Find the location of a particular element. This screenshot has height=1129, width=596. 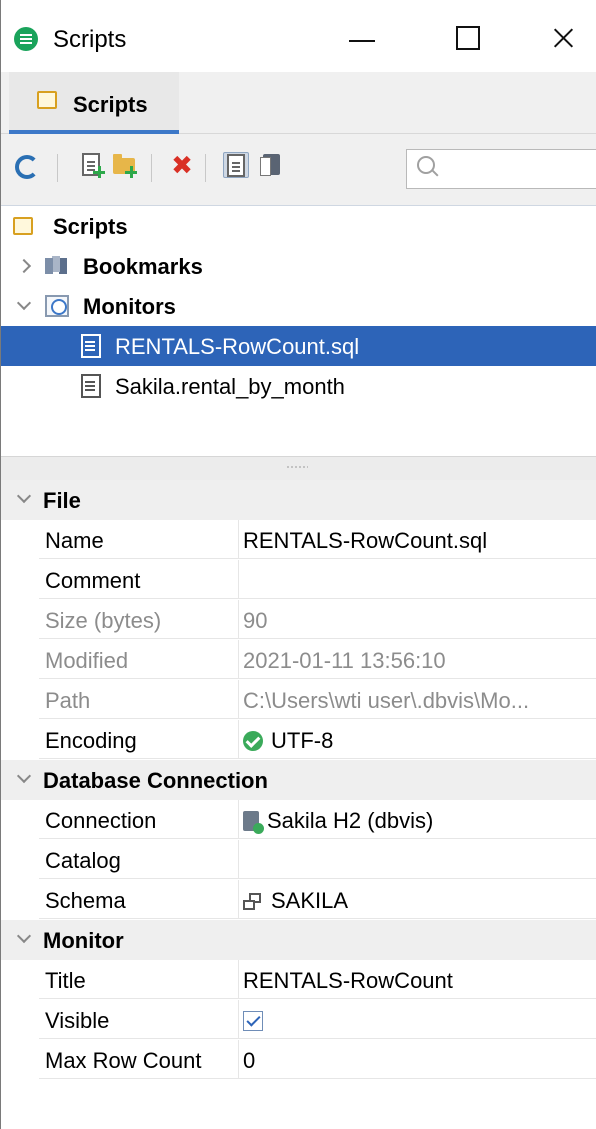

document-icon is located at coordinates (236, 165).